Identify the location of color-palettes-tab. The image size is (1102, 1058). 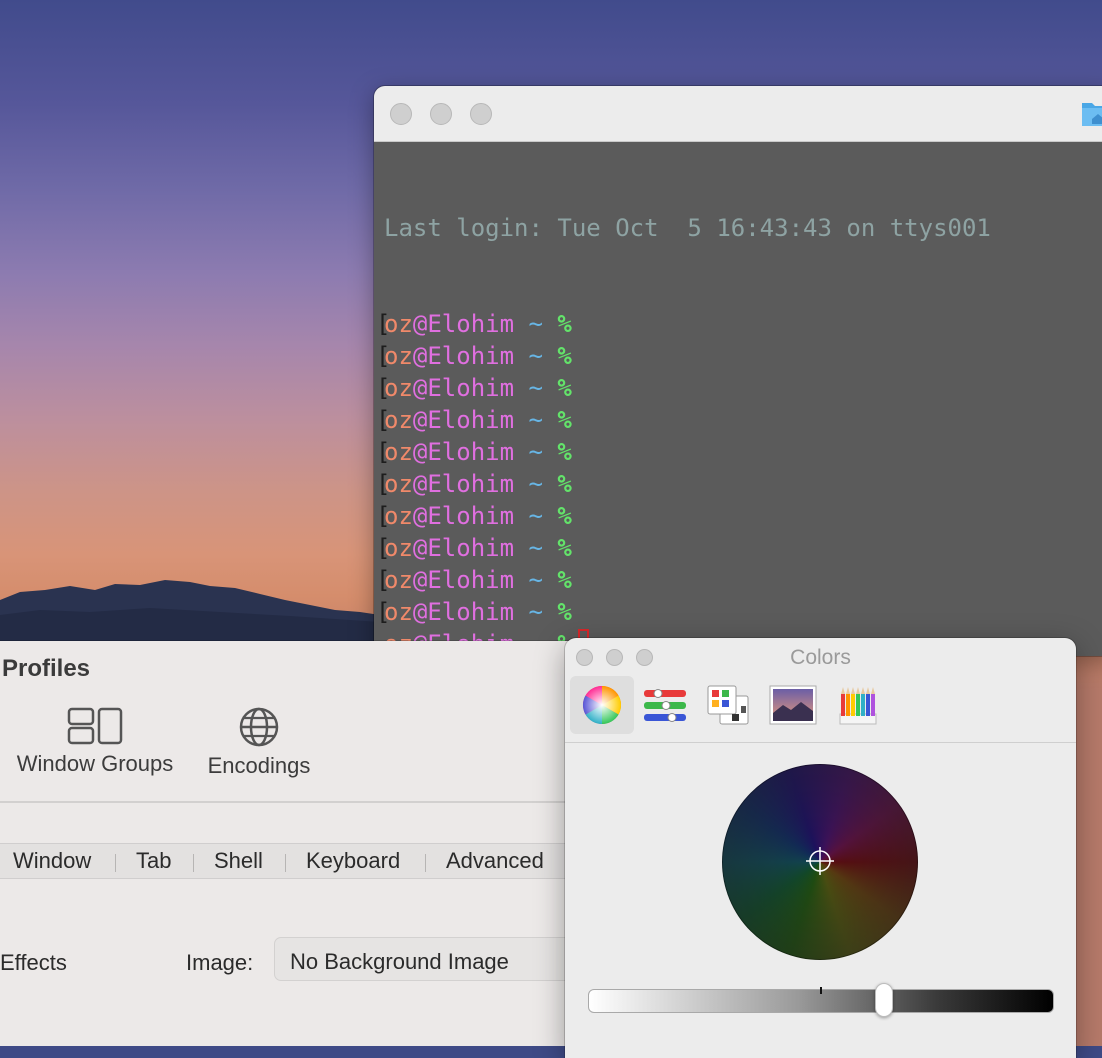
(728, 705).